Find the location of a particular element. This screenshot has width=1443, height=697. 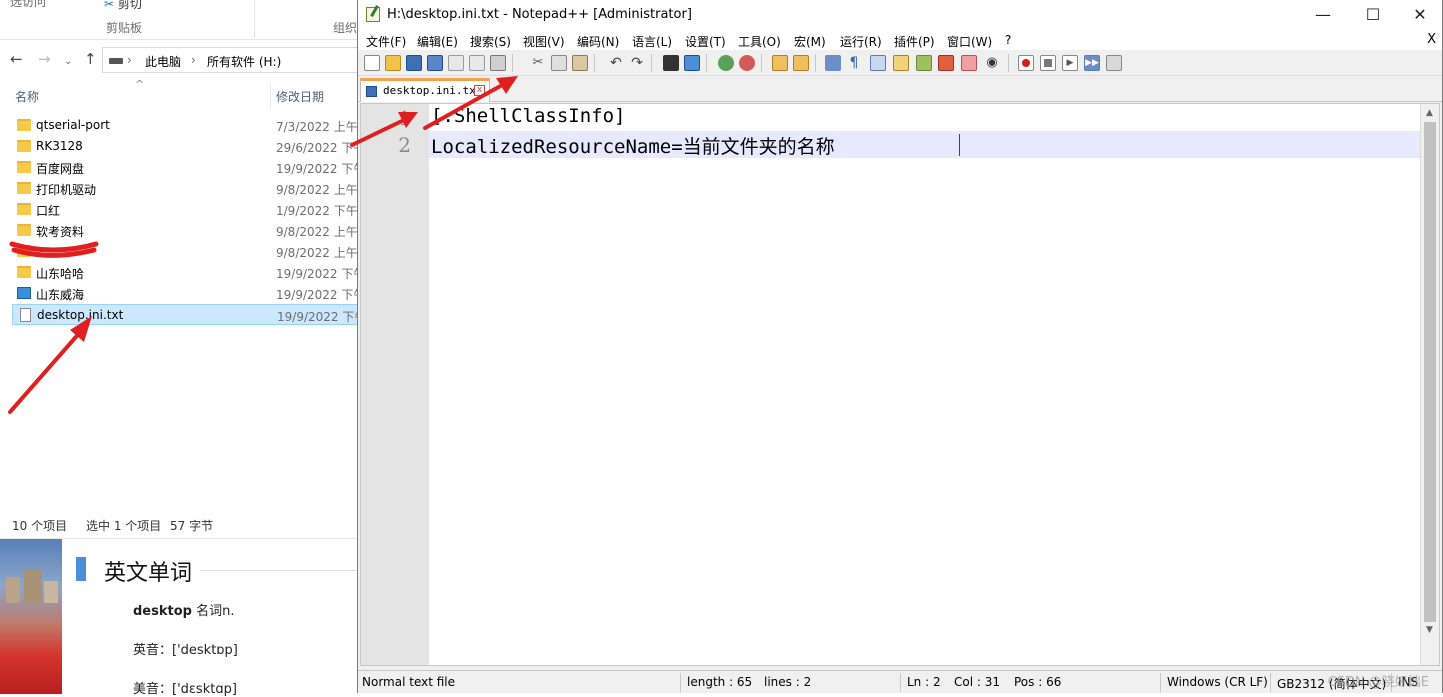

arrow-to-tab is located at coordinates (464, 106).